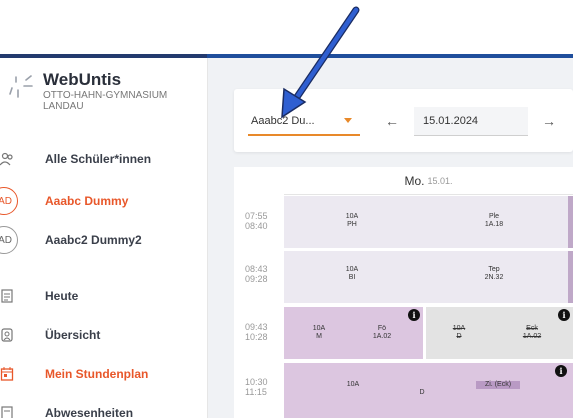  What do you see at coordinates (103, 296) in the screenshot?
I see `sidebar-item-heute: Heute` at bounding box center [103, 296].